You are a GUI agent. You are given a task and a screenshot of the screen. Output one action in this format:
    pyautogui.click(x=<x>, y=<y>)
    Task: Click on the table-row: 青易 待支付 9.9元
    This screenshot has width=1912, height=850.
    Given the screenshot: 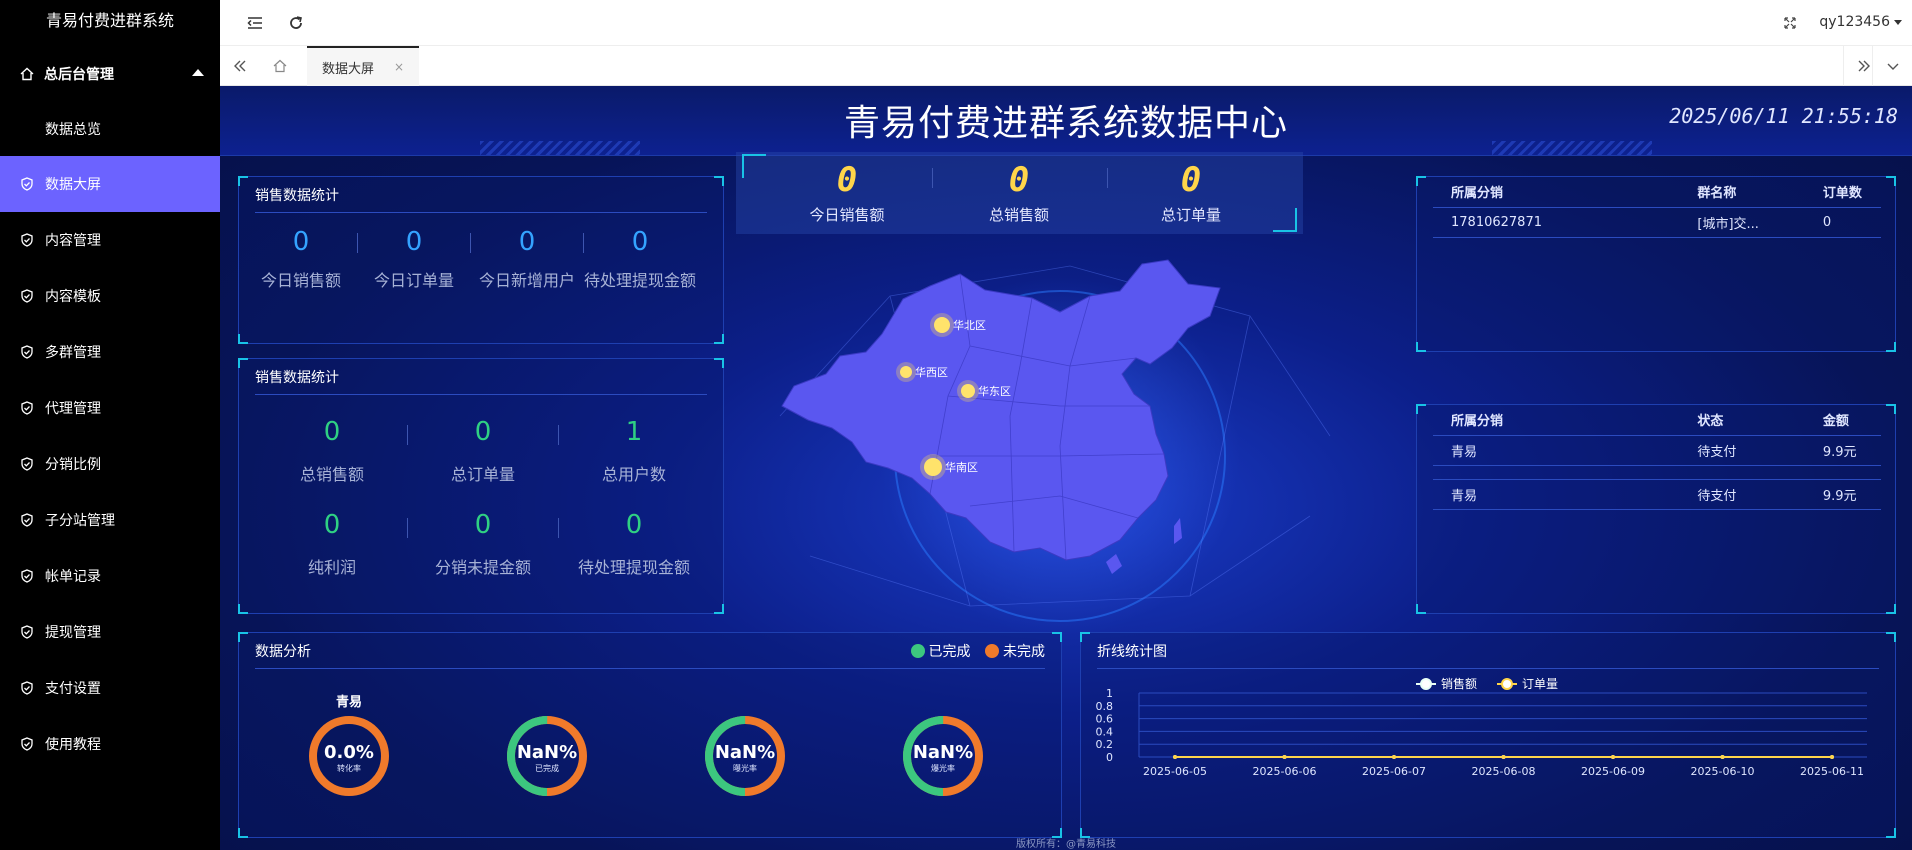 What is the action you would take?
    pyautogui.click(x=1657, y=494)
    